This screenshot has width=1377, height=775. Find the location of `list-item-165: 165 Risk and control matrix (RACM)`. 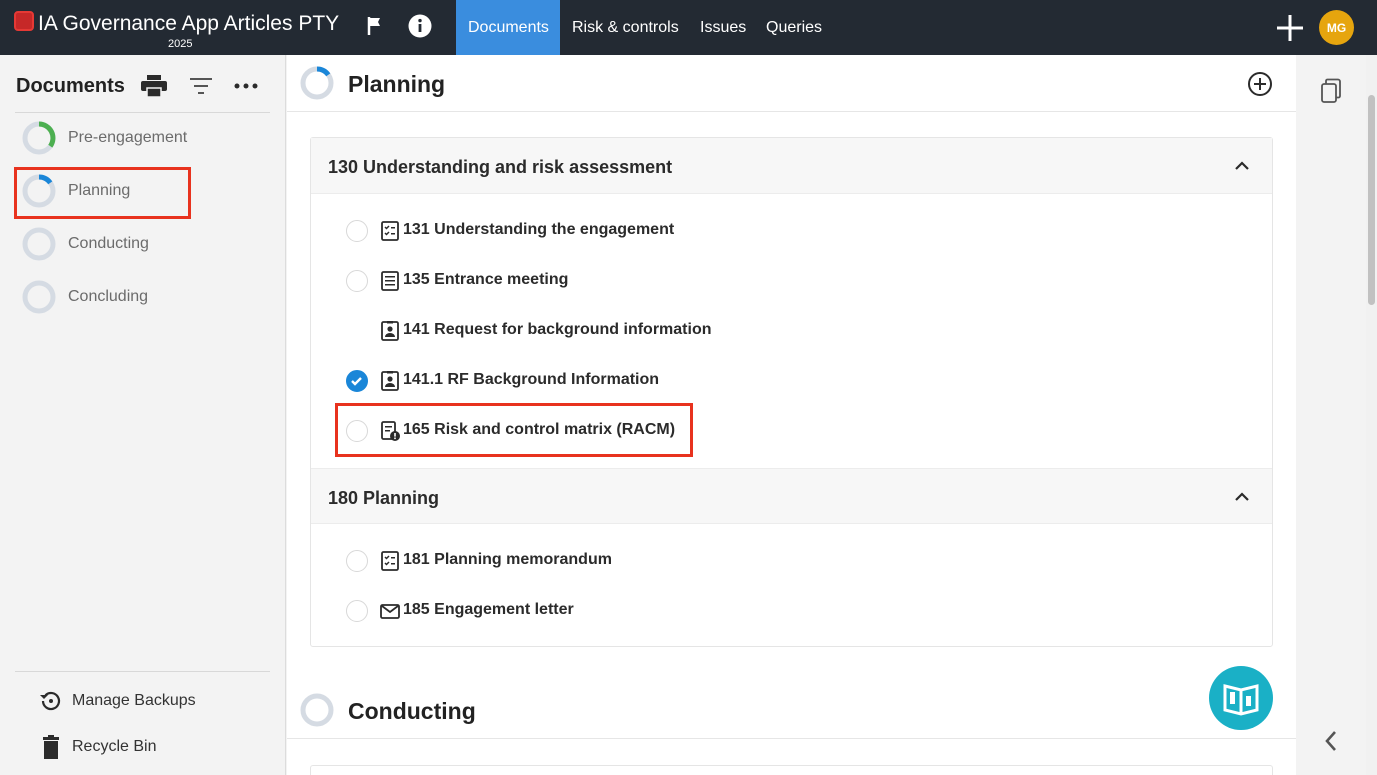

list-item-165: 165 Risk and control matrix (RACM) is located at coordinates (651, 430).